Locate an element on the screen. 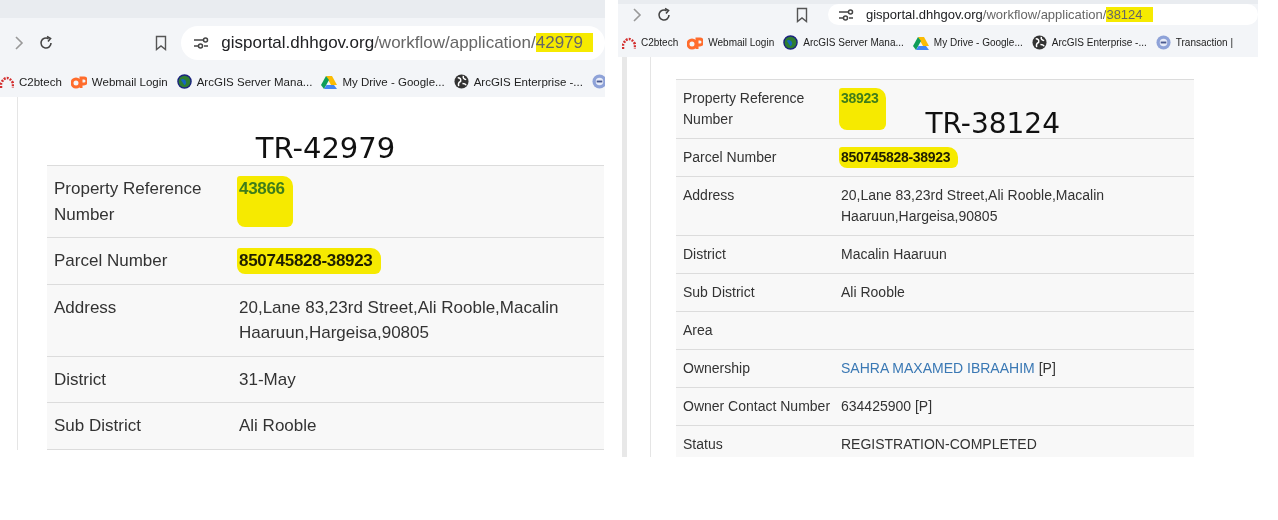  field-label: Status is located at coordinates (703, 444).